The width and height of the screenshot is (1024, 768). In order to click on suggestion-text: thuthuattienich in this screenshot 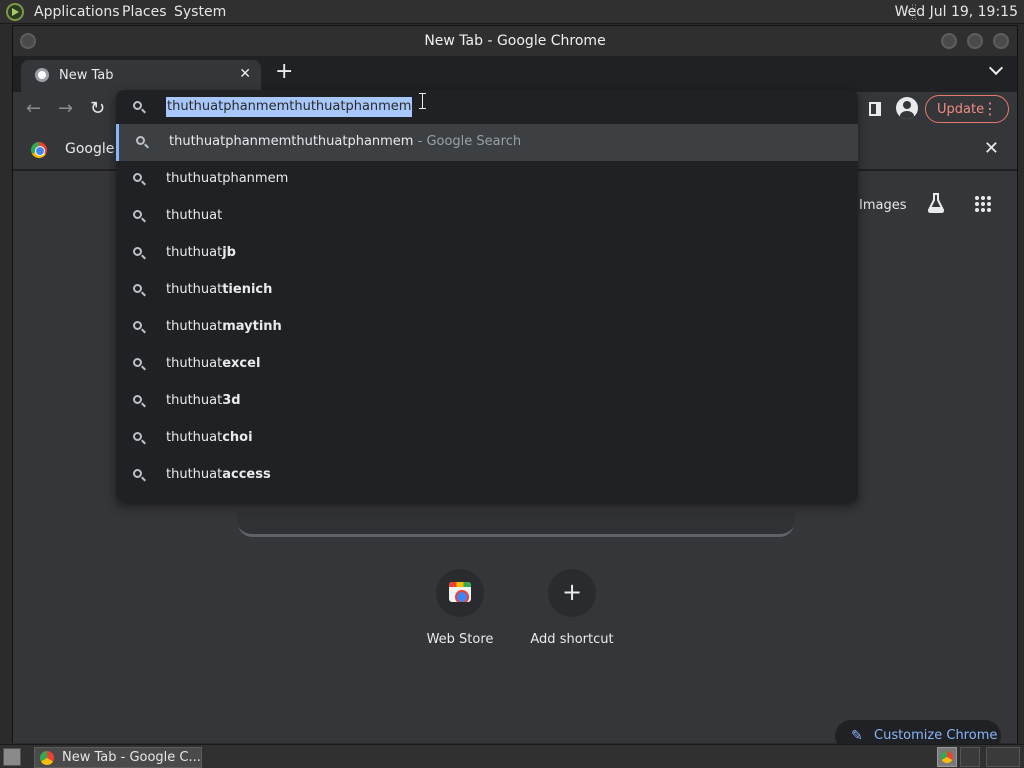, I will do `click(219, 289)`.